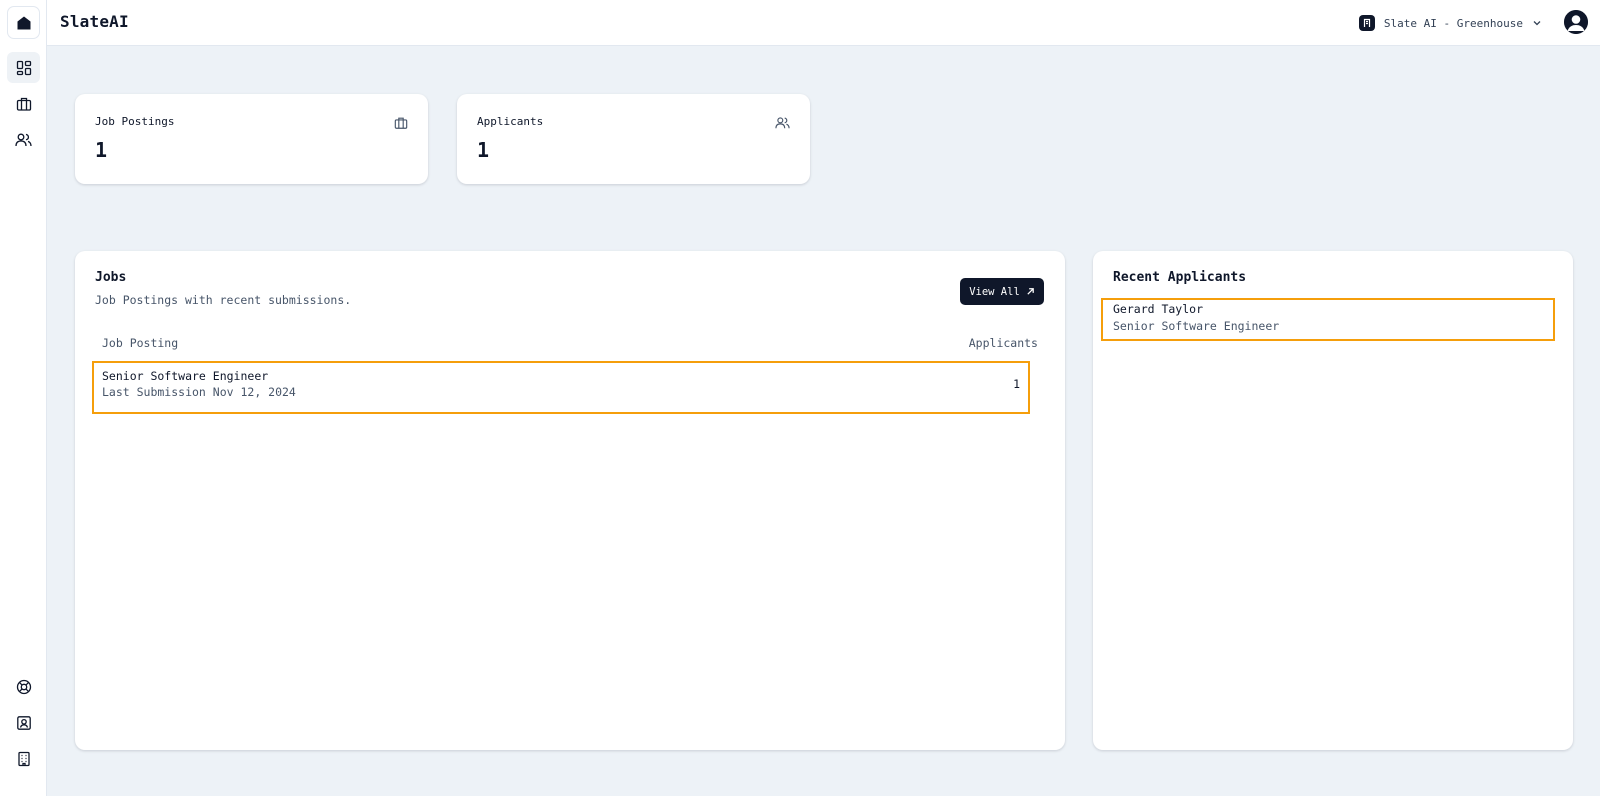 The image size is (1600, 796). Describe the element at coordinates (1576, 22) in the screenshot. I see `user-avatar-icon` at that location.